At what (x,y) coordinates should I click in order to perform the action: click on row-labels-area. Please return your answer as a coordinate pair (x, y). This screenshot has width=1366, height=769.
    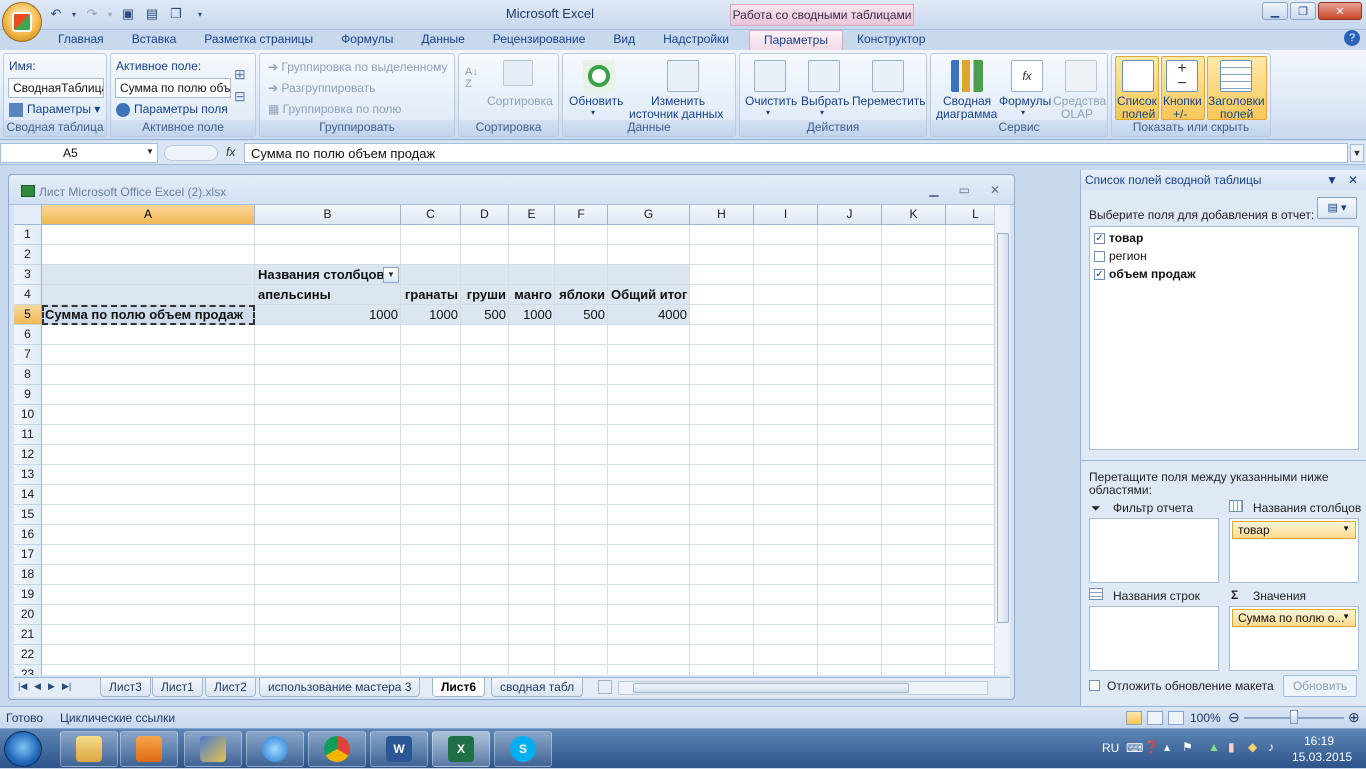
    Looking at the image, I should click on (1154, 638).